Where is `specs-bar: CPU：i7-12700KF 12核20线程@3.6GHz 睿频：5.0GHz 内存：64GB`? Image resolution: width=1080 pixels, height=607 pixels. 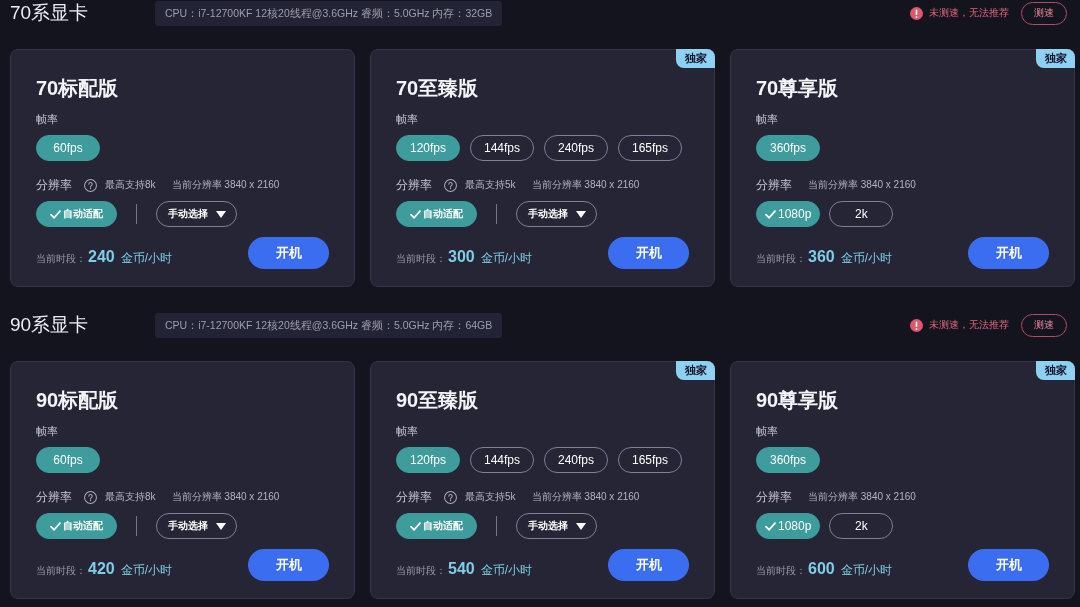 specs-bar: CPU：i7-12700KF 12核20线程@3.6GHz 睿频：5.0GHz 内存：64GB is located at coordinates (329, 325).